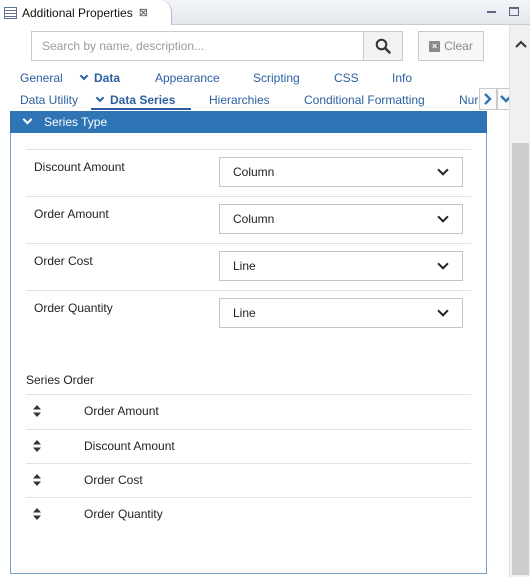 This screenshot has height=577, width=530. Describe the element at coordinates (76, 122) in the screenshot. I see `series-type-title: Series Type` at that location.